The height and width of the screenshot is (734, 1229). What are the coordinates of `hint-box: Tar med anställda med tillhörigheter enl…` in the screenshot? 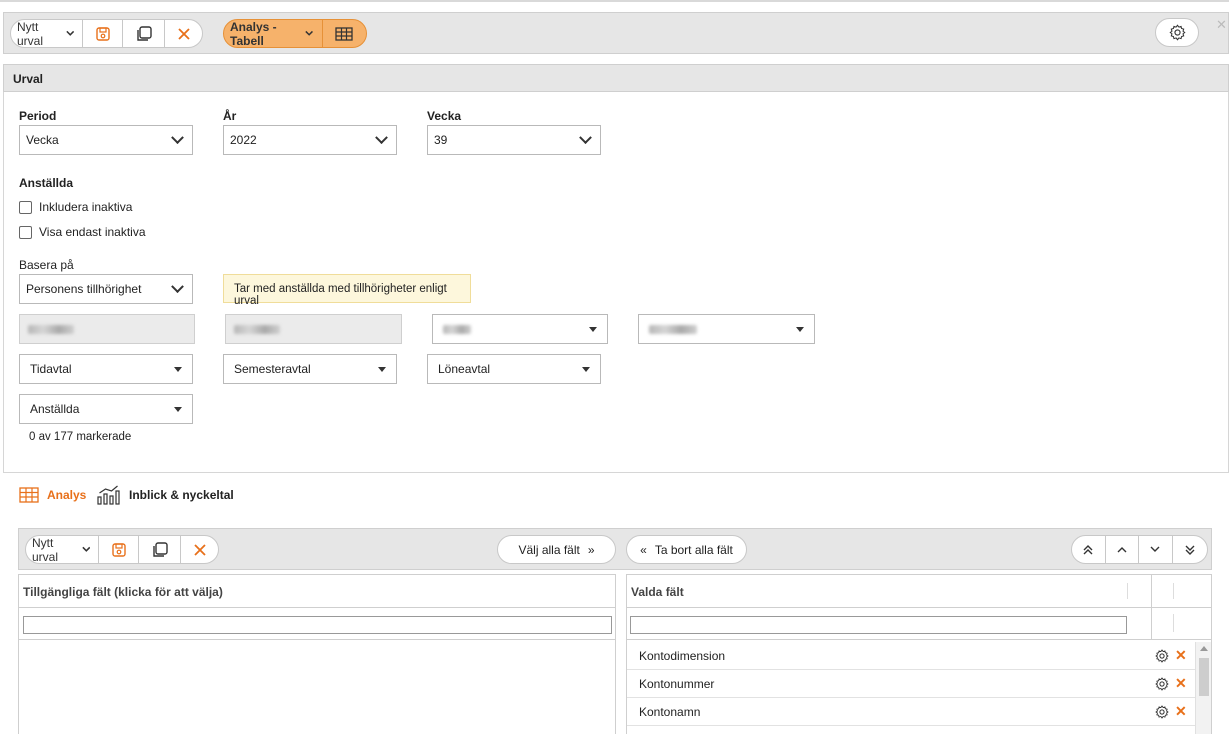 It's located at (347, 290).